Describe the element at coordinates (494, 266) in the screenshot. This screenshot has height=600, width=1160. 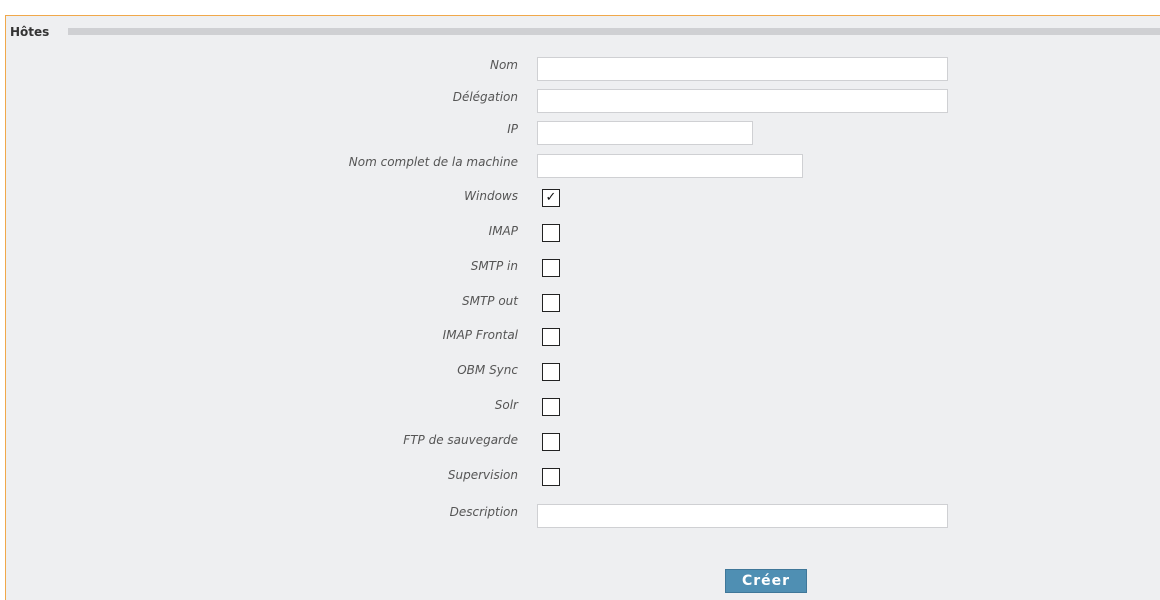
I see `service-label: SMTP in` at that location.